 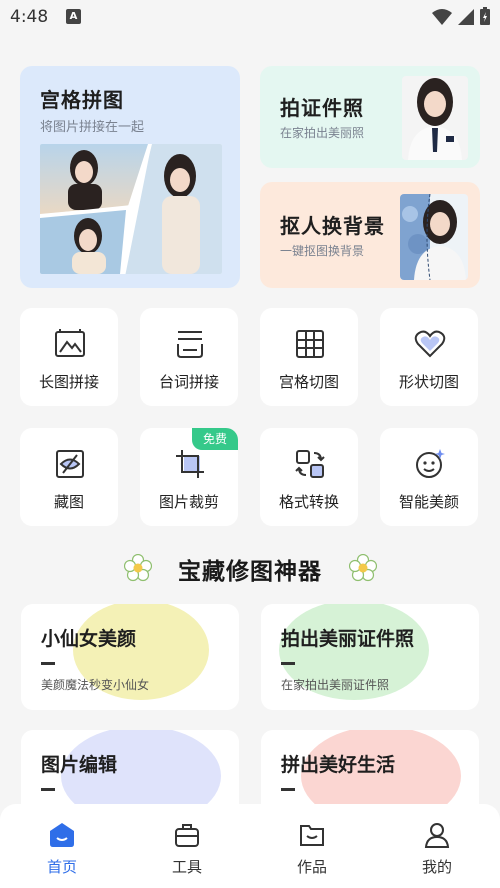 What do you see at coordinates (370, 657) in the screenshot?
I see `feature-card-id-photo: 拍出美丽证件照 在家拍出美丽证件照` at bounding box center [370, 657].